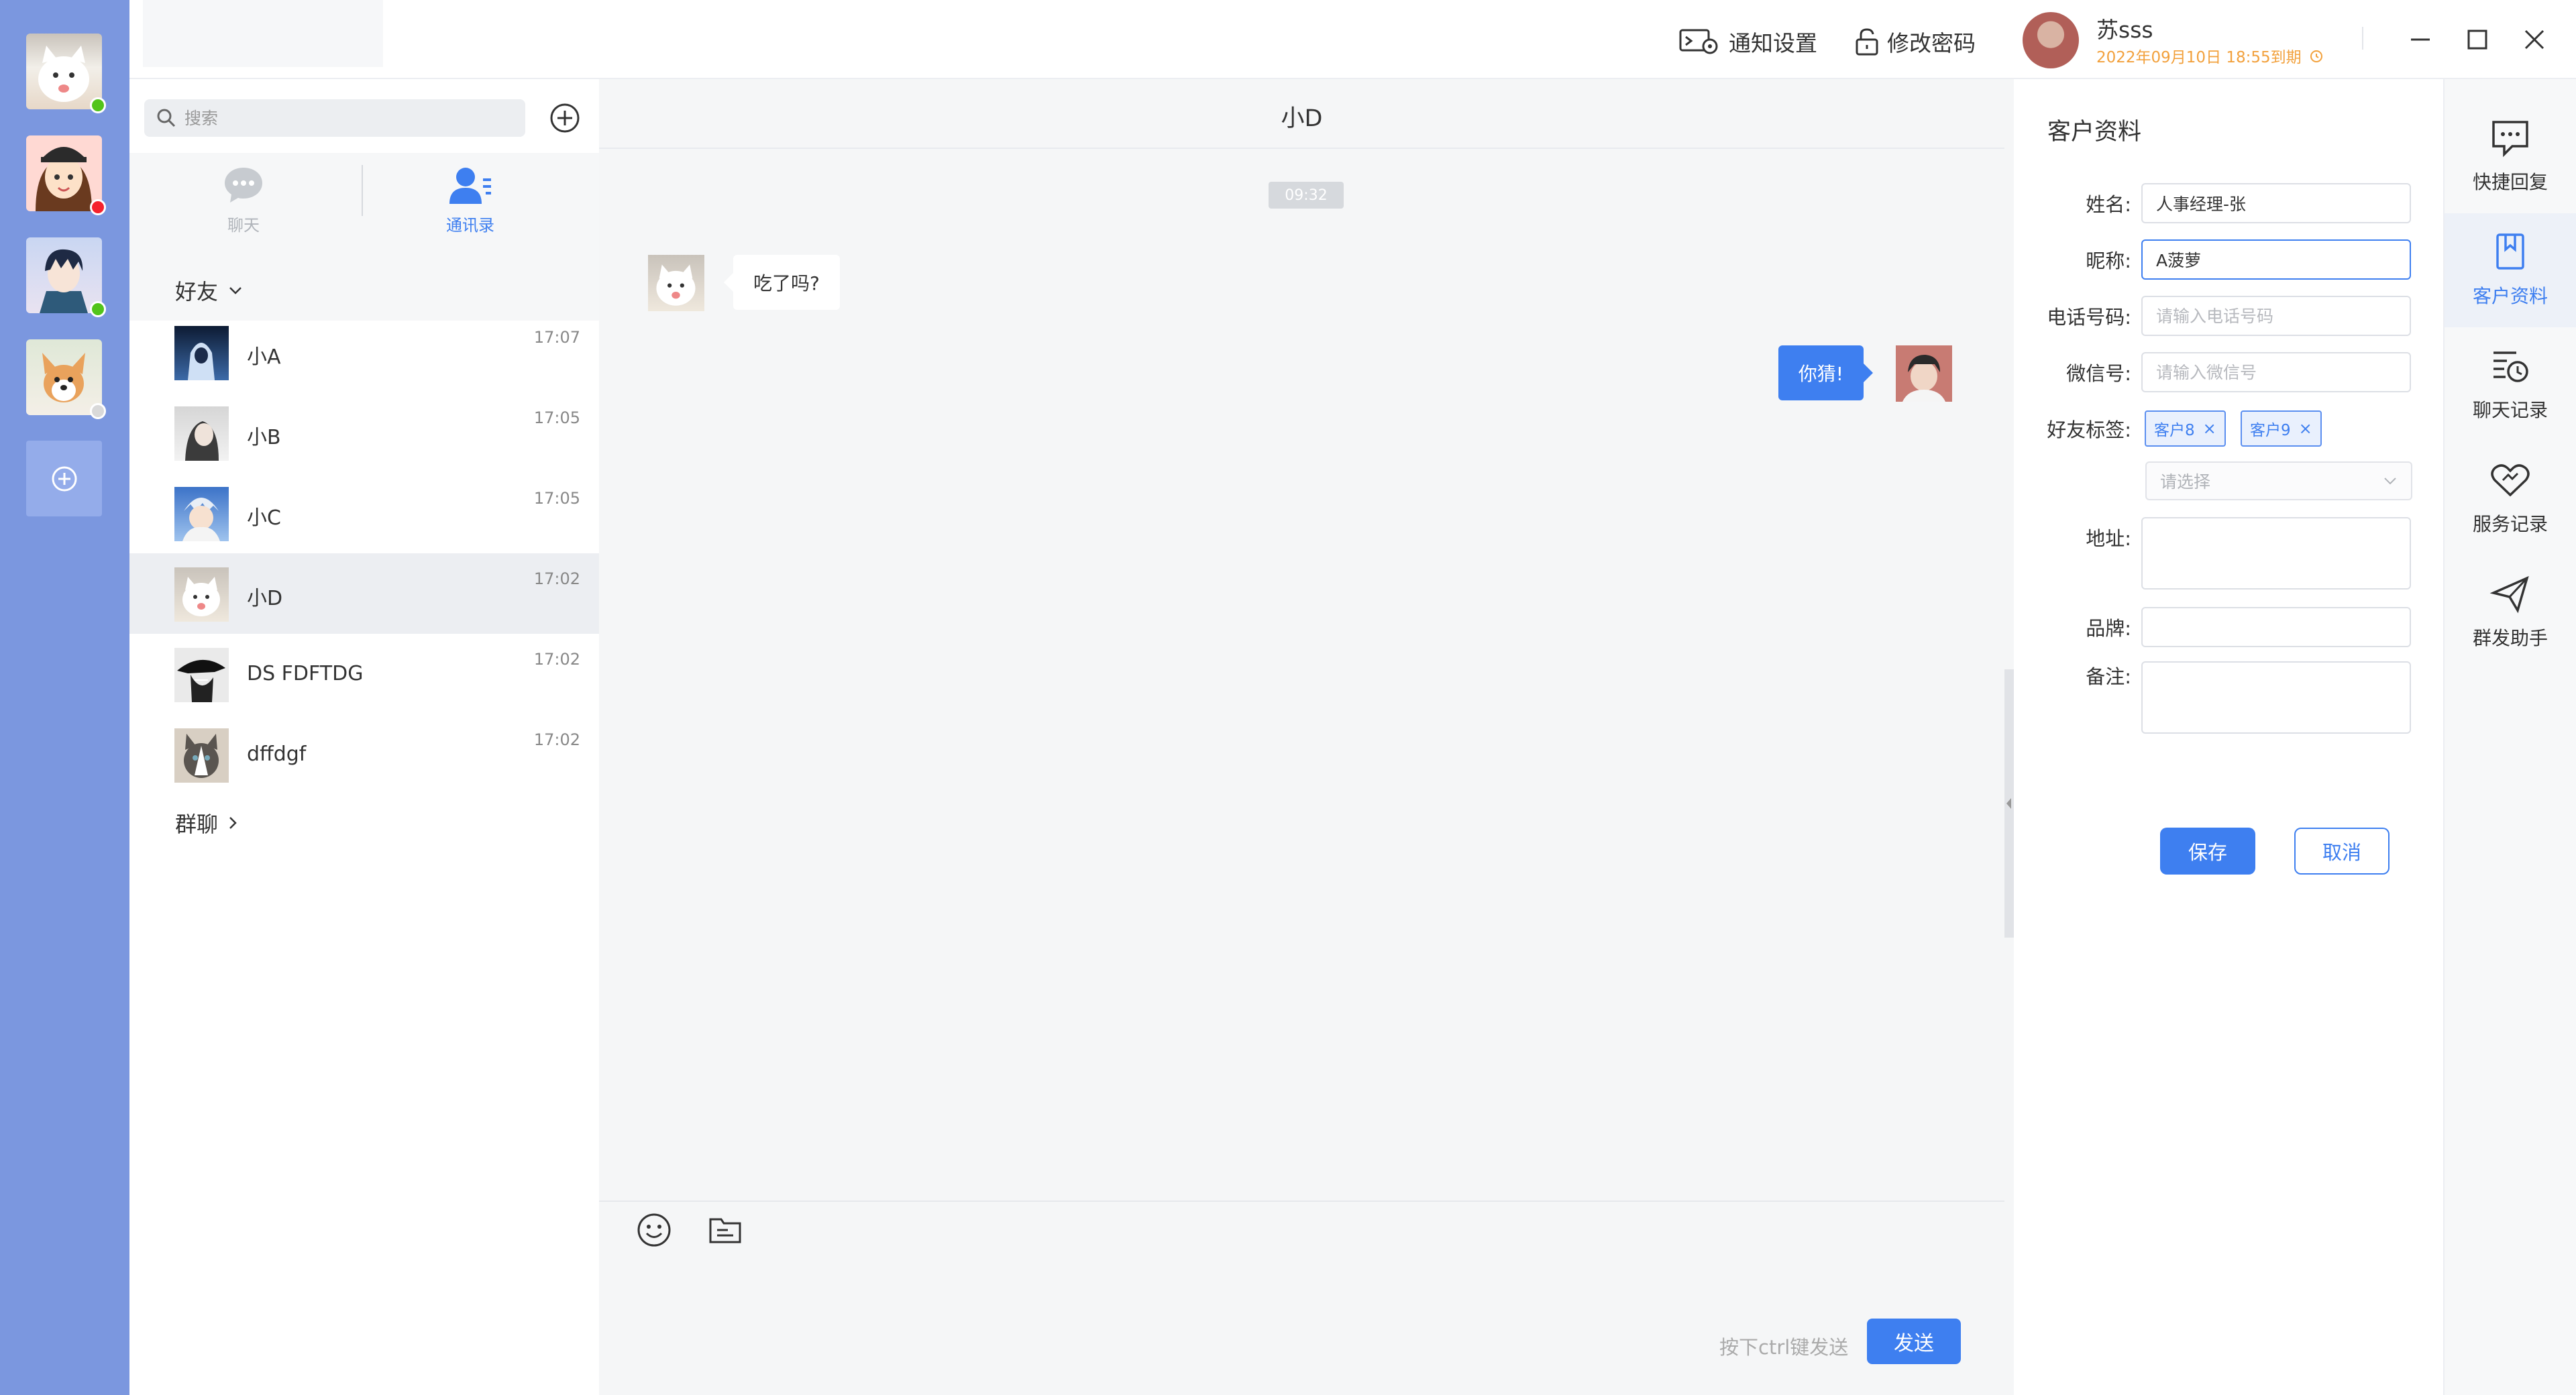  What do you see at coordinates (2276, 316) in the screenshot?
I see `phone-input` at bounding box center [2276, 316].